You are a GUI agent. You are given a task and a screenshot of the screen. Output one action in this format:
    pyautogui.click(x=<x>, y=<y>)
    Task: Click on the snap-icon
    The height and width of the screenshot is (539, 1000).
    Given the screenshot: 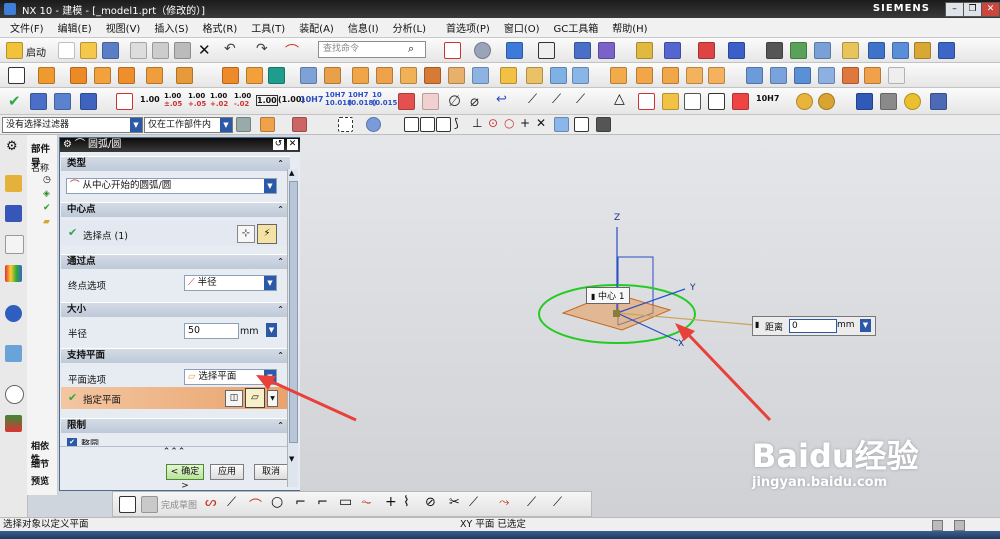 What is the action you would take?
    pyautogui.click(x=644, y=50)
    